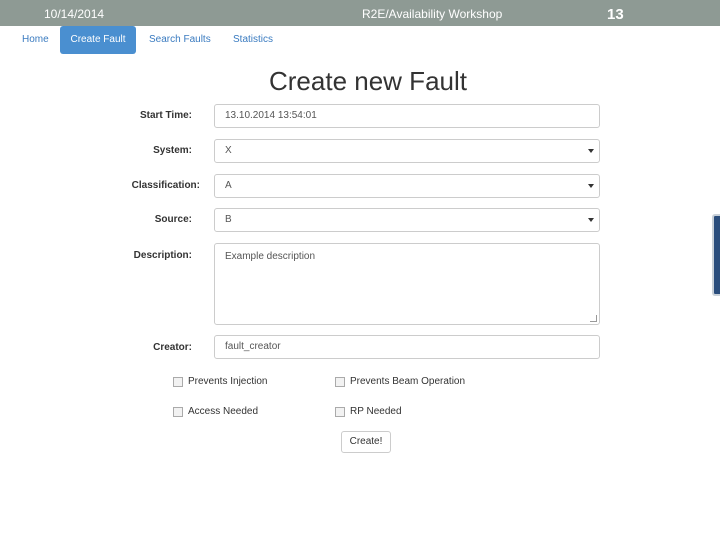 The height and width of the screenshot is (540, 720). I want to click on create-button: Create!, so click(366, 442).